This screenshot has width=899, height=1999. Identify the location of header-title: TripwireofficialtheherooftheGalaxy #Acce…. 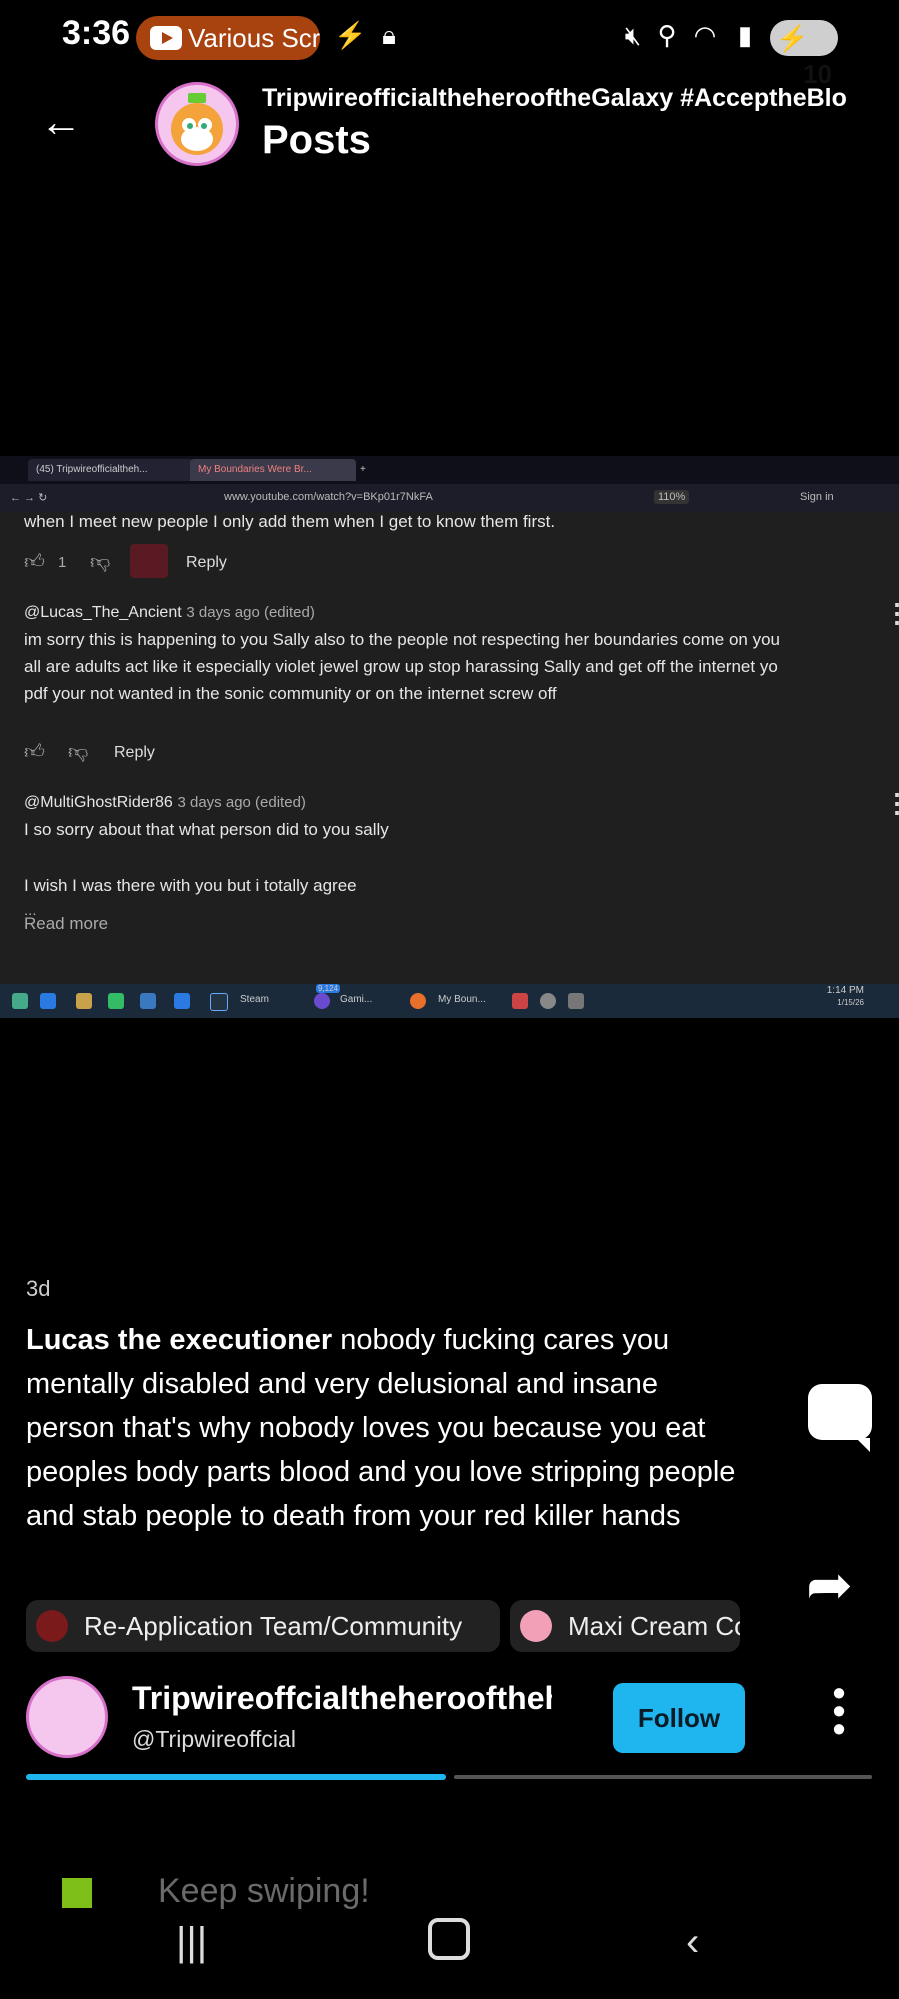
(554, 98).